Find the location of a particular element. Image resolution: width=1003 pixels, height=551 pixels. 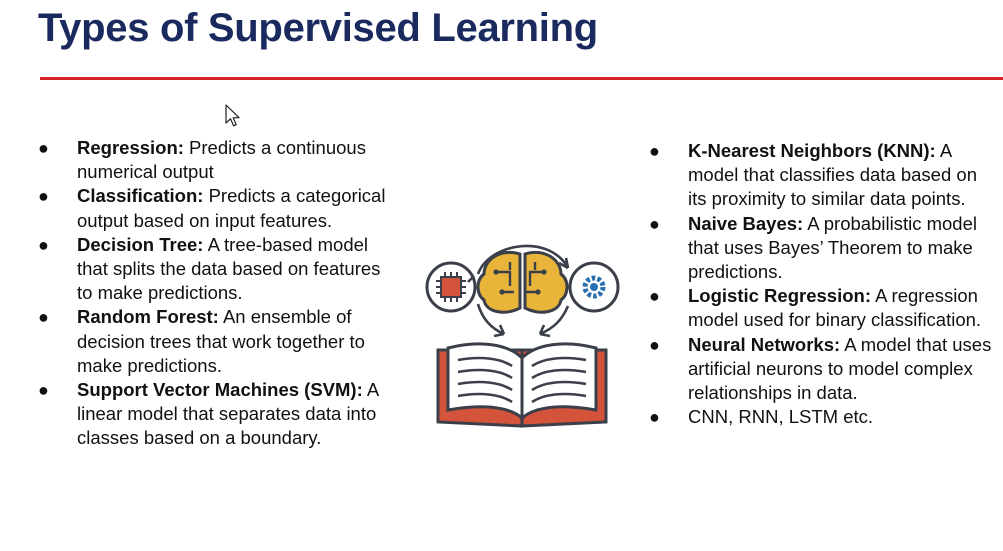

open-book-icon is located at coordinates (522, 385).